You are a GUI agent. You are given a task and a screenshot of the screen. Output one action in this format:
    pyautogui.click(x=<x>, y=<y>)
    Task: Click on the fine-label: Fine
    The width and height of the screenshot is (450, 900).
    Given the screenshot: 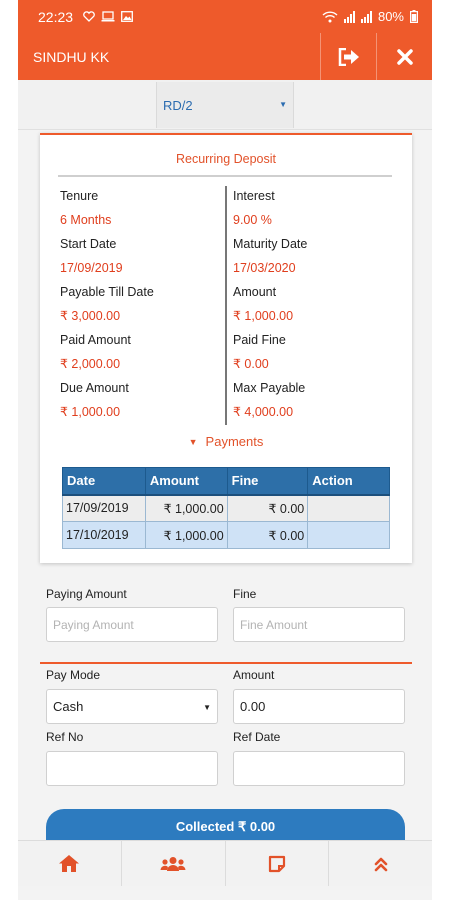 What is the action you would take?
    pyautogui.click(x=245, y=594)
    